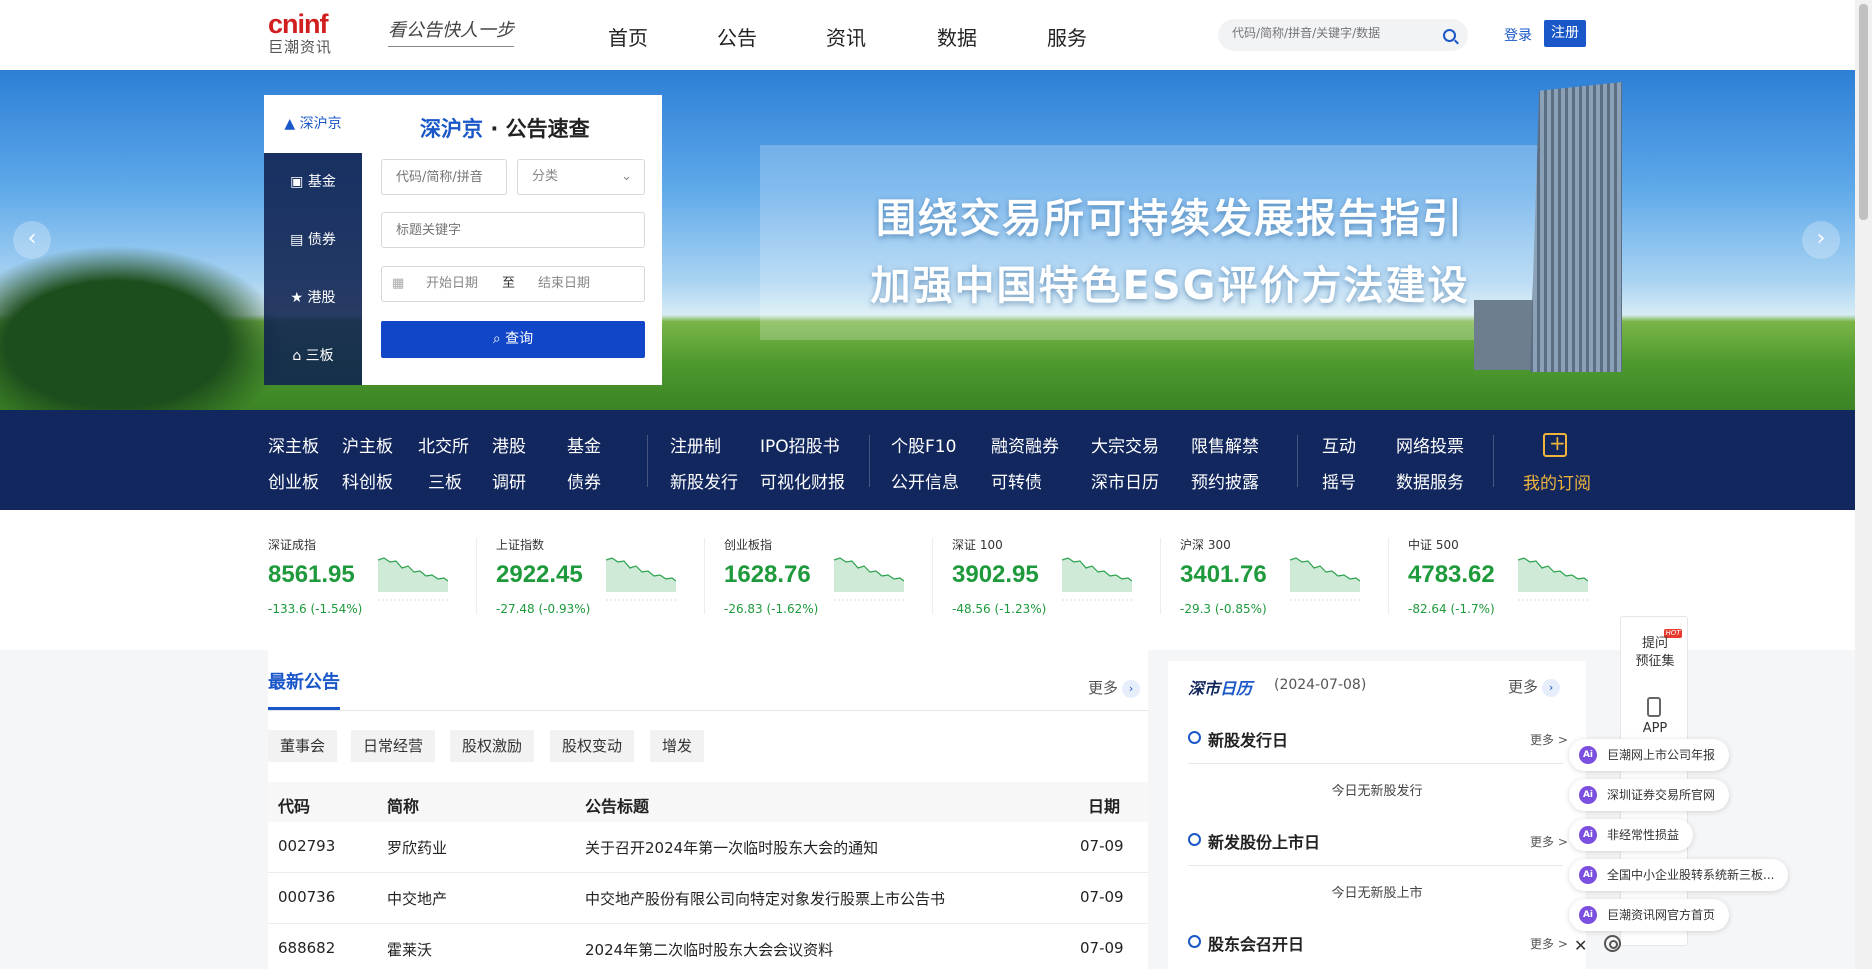 This screenshot has width=1872, height=969. What do you see at coordinates (513, 230) in the screenshot?
I see `keyword-input` at bounding box center [513, 230].